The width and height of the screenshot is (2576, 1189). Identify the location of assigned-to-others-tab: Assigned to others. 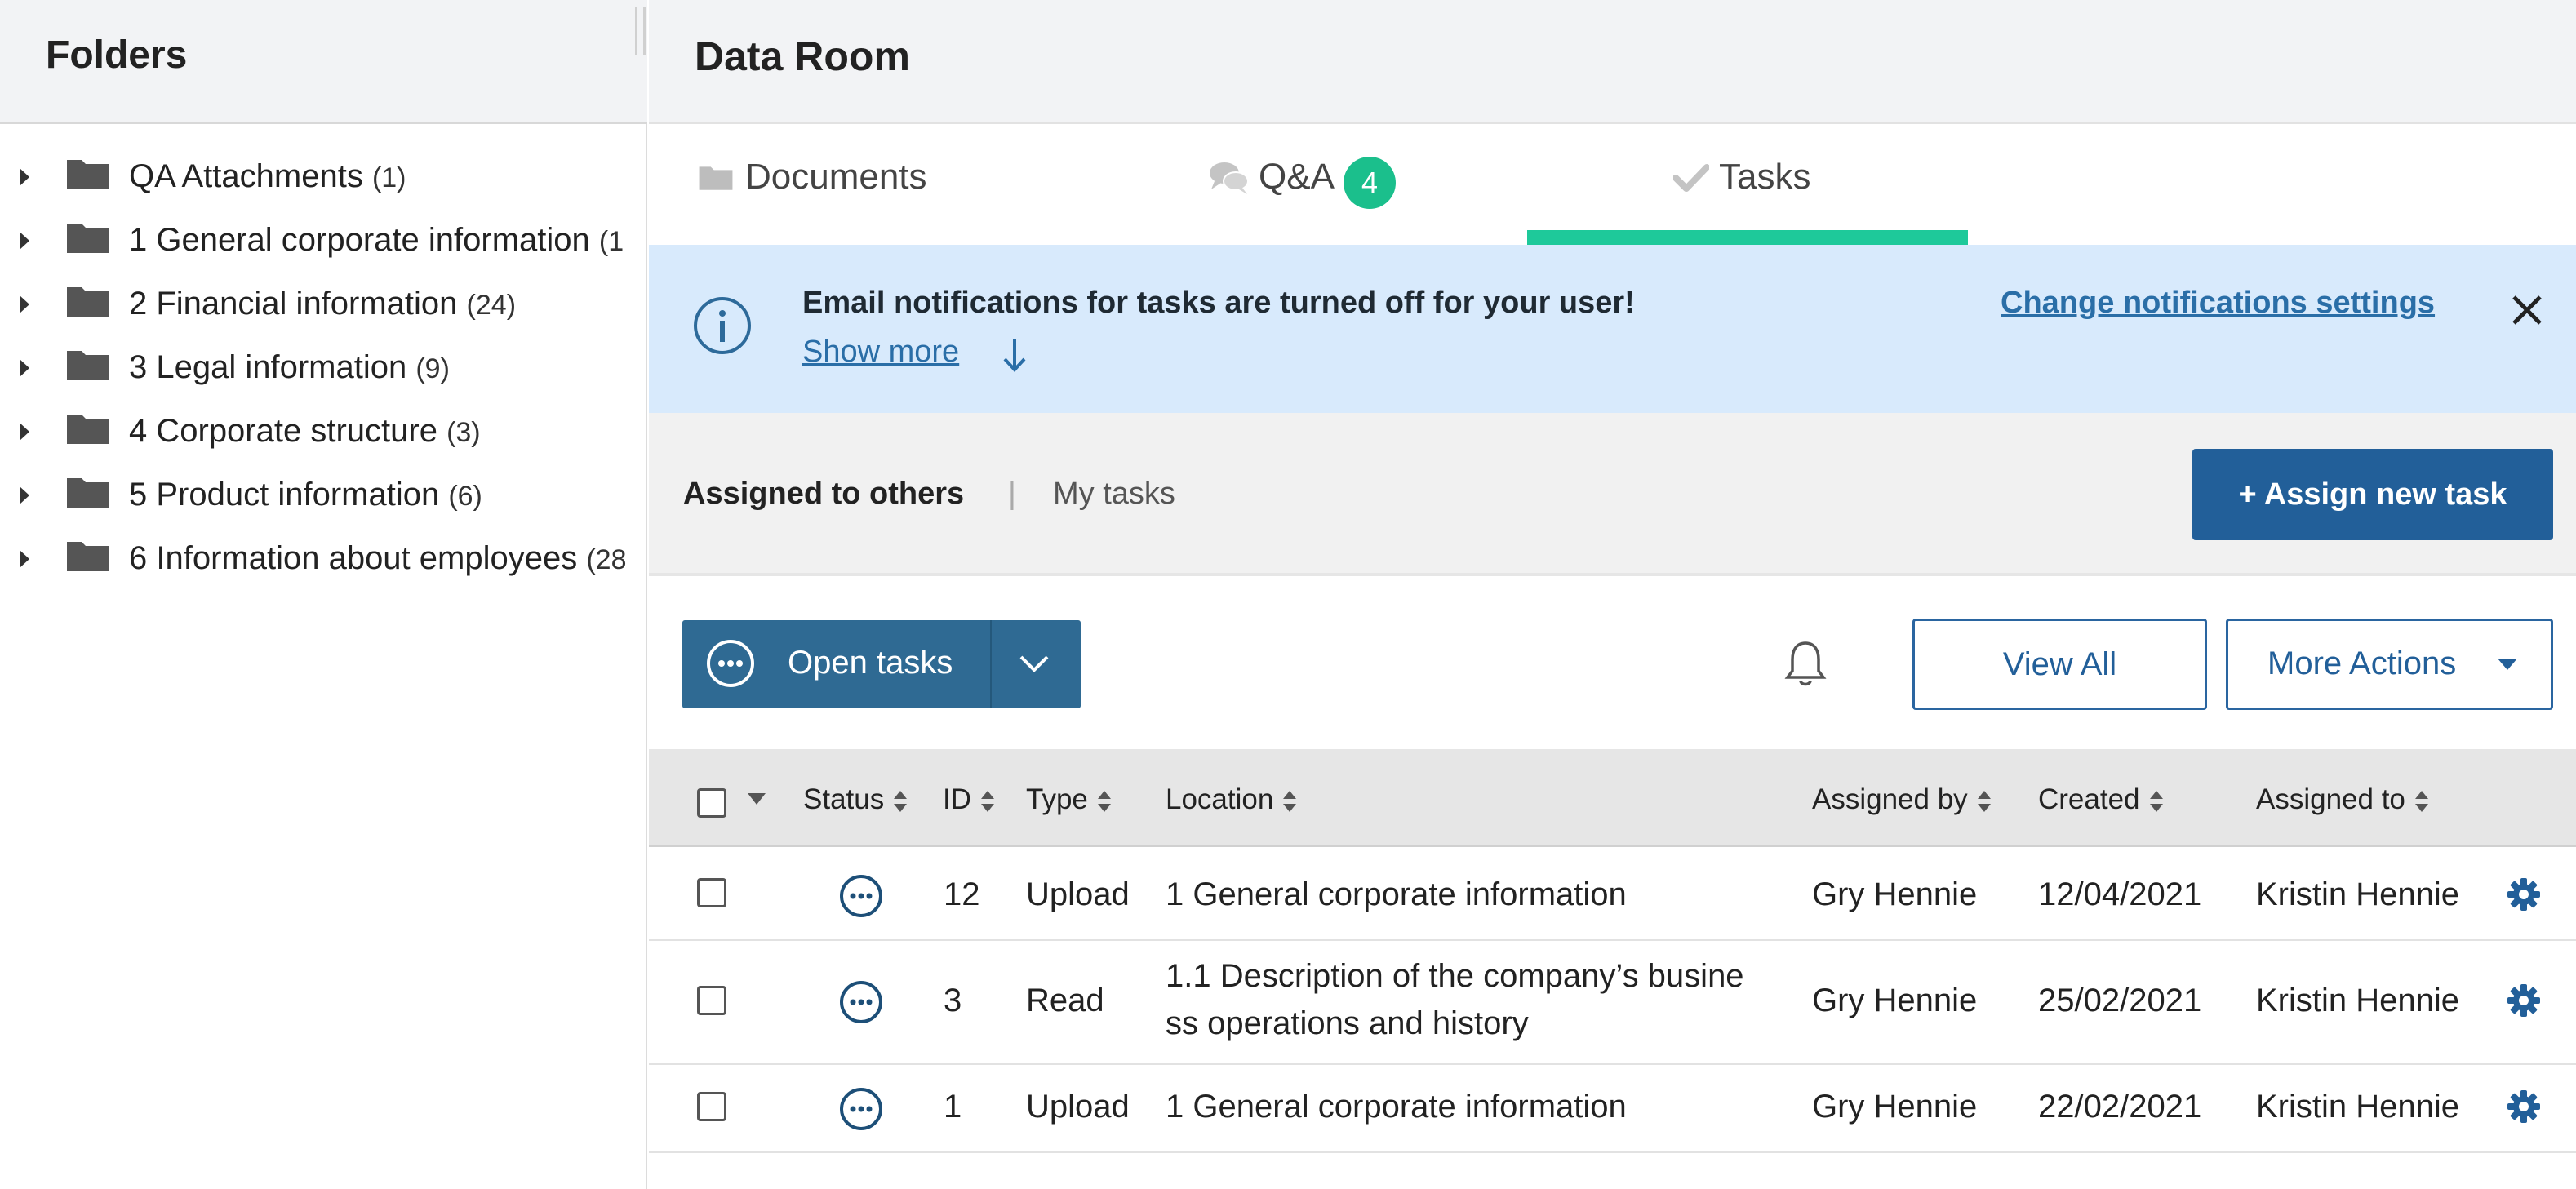
(823, 495).